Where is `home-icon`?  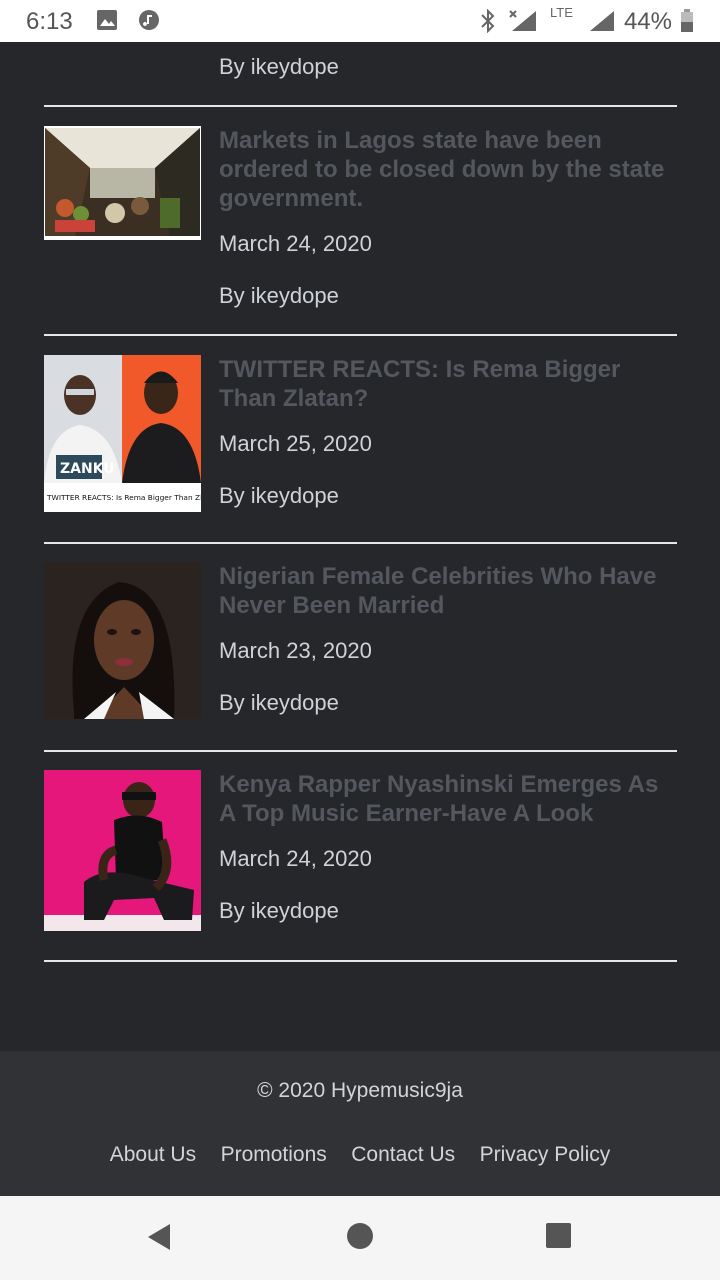
home-icon is located at coordinates (360, 1236).